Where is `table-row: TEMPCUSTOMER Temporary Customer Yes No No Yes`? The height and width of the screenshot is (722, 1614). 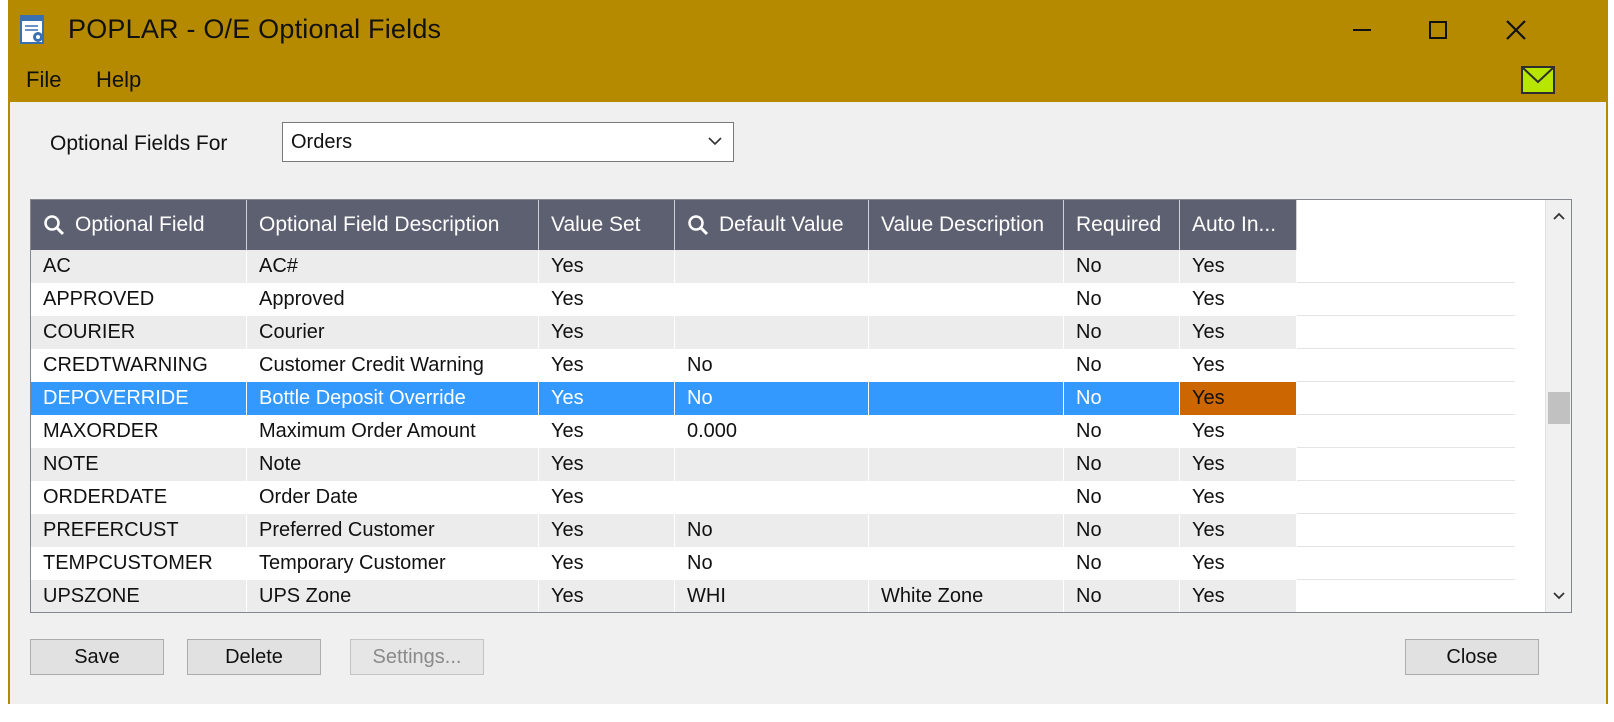 table-row: TEMPCUSTOMER Temporary Customer Yes No No Yes is located at coordinates (773, 563).